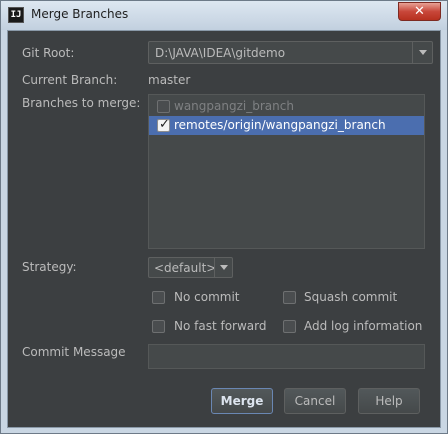  I want to click on no-fast-forward-label: No fast forward, so click(220, 326).